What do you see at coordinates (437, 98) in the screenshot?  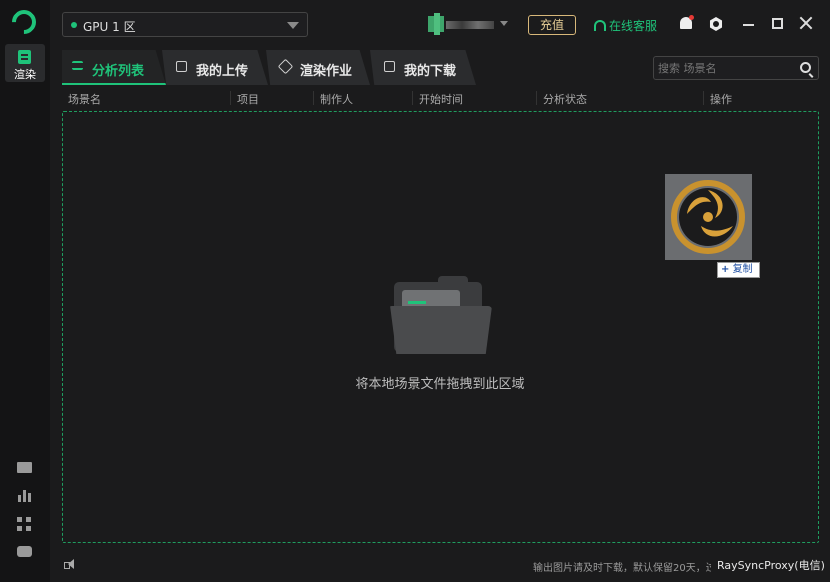 I see `column-start-time: 开始时间` at bounding box center [437, 98].